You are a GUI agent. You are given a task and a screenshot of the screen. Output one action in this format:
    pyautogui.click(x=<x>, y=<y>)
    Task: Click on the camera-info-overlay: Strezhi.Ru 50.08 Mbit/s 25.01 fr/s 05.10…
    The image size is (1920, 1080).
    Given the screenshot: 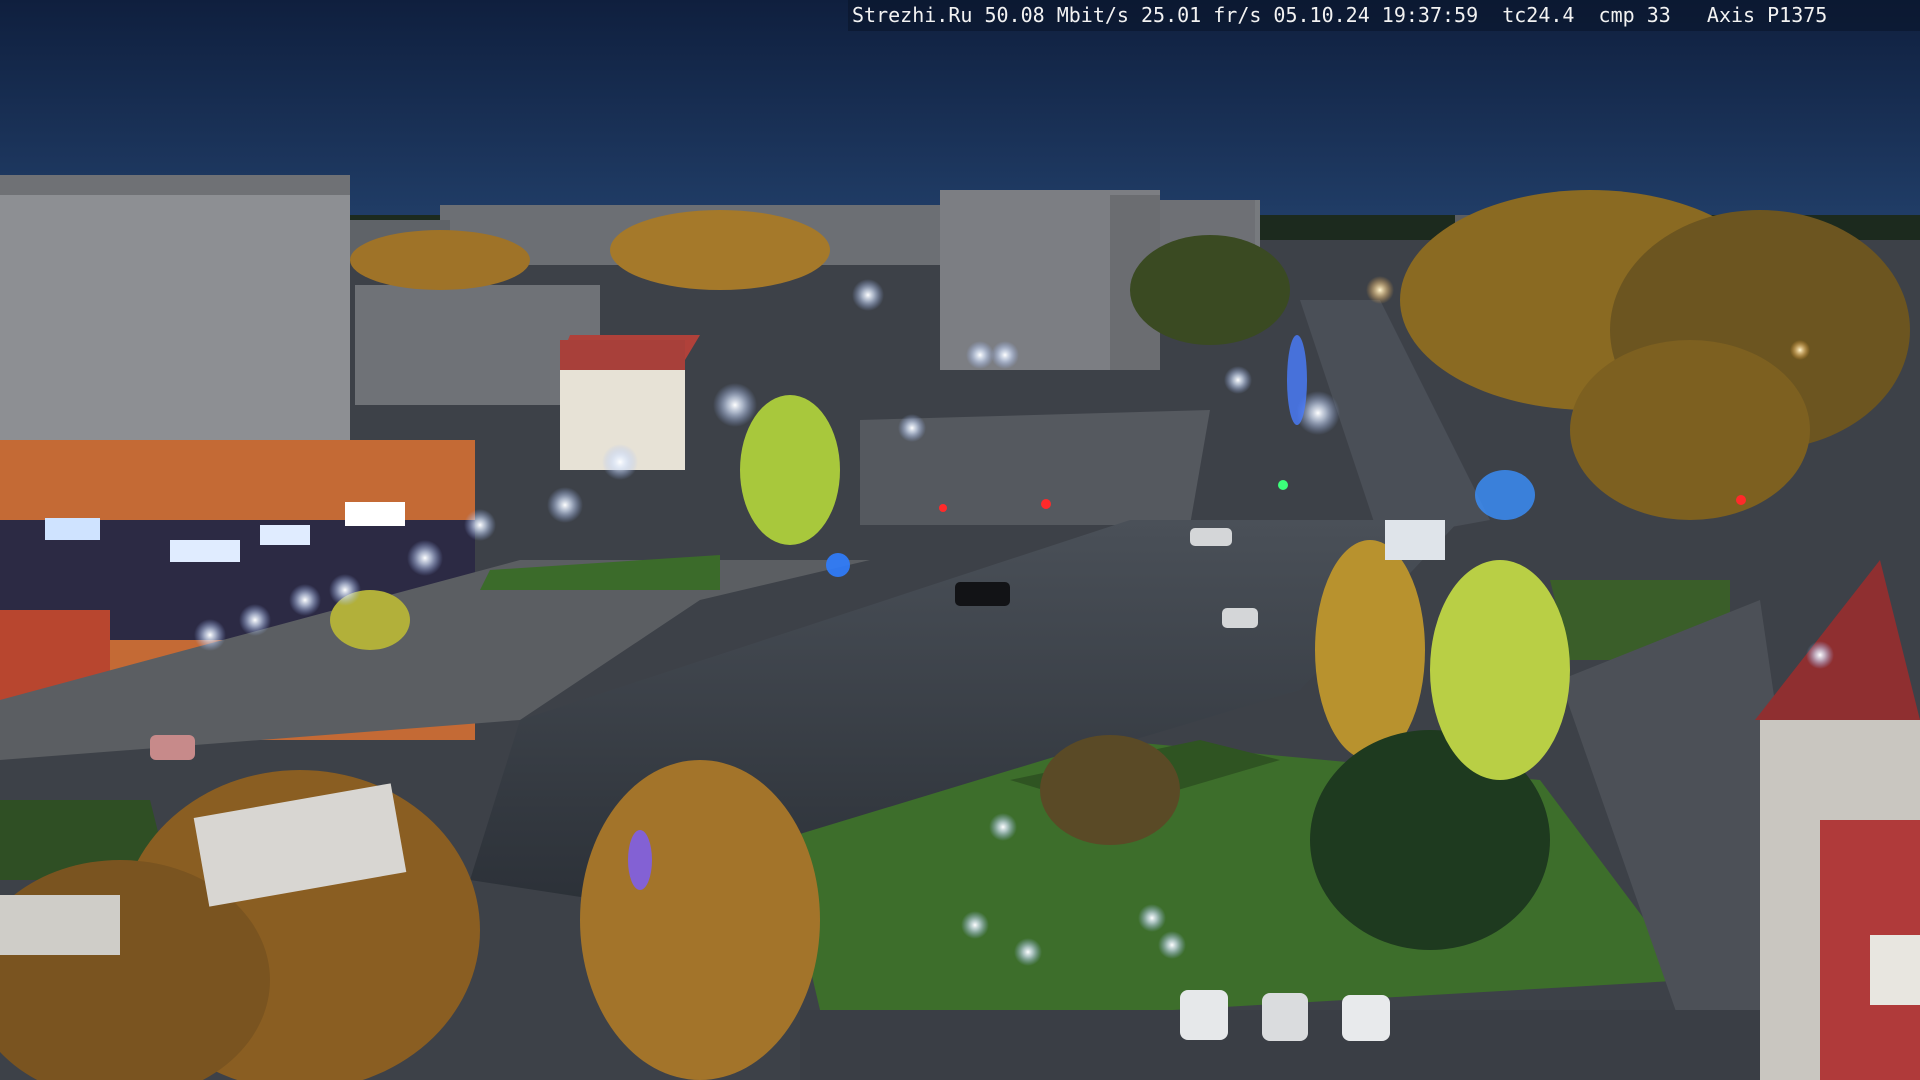 What is the action you would take?
    pyautogui.click(x=1384, y=15)
    